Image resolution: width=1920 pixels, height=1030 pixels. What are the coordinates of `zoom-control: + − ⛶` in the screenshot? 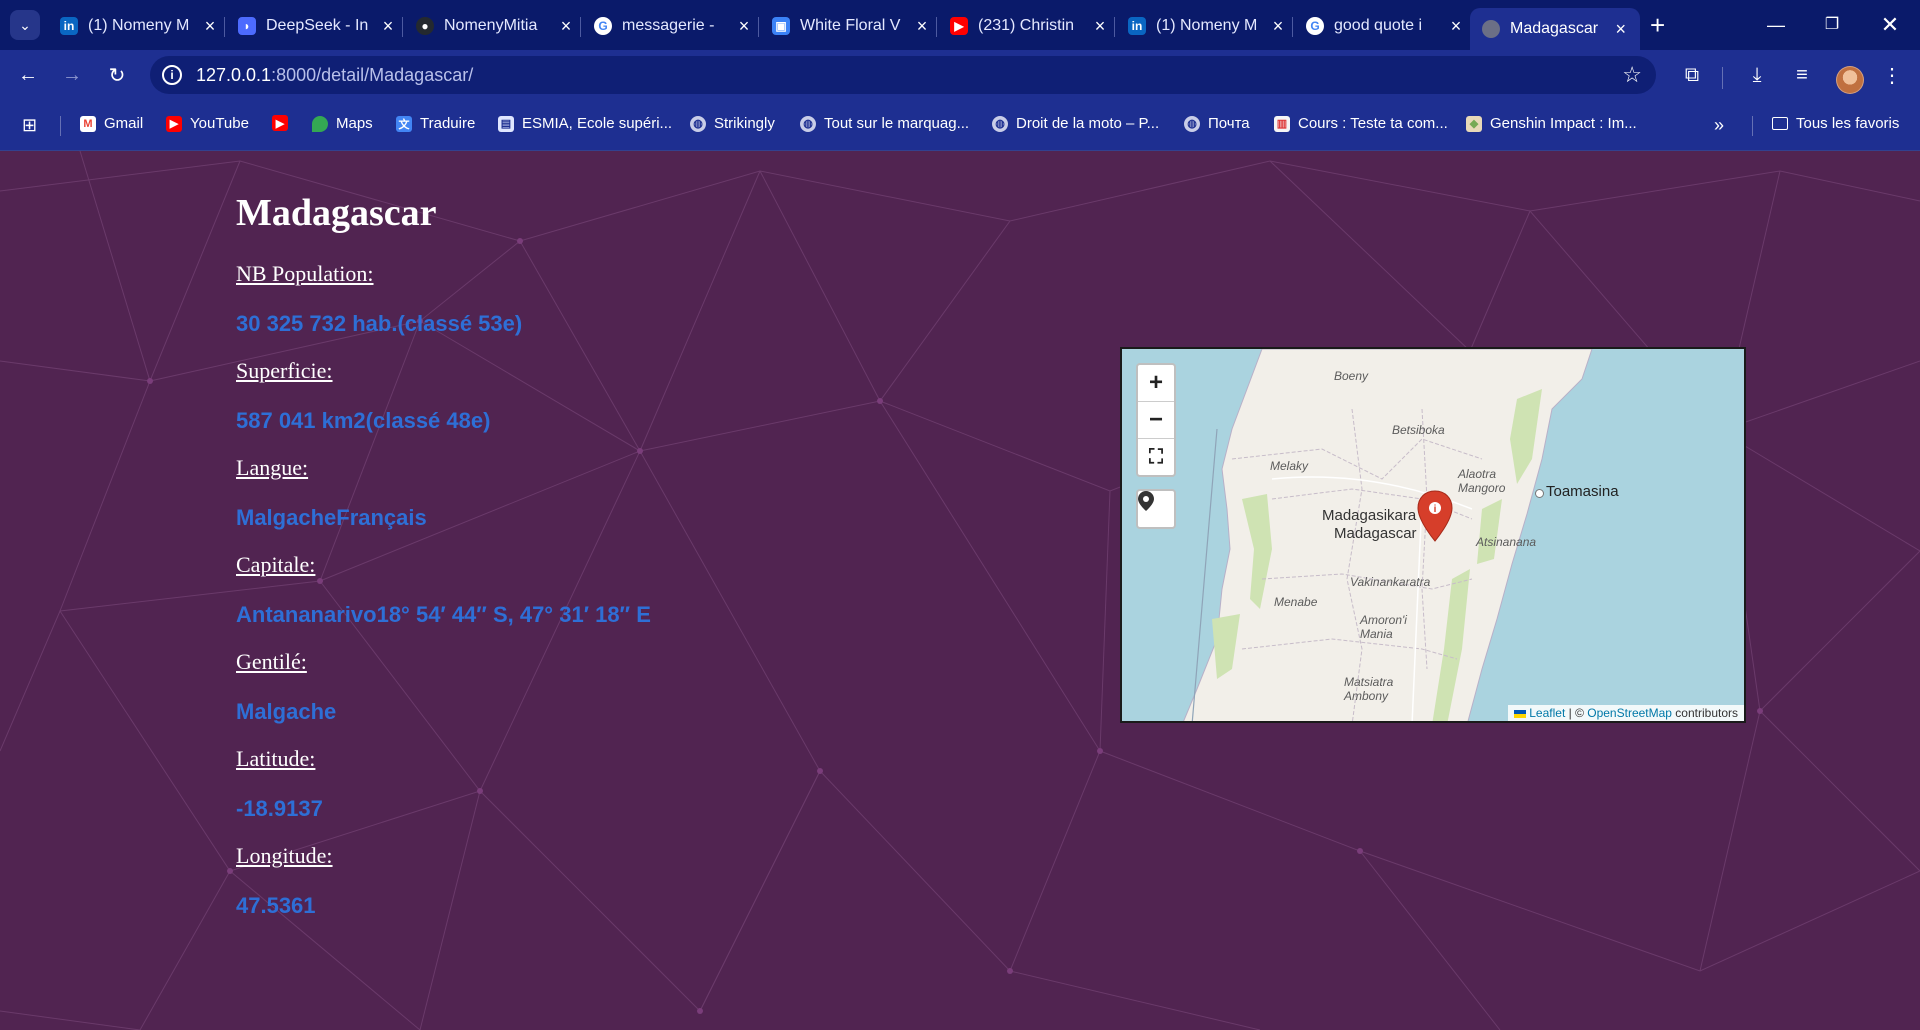 It's located at (1156, 420).